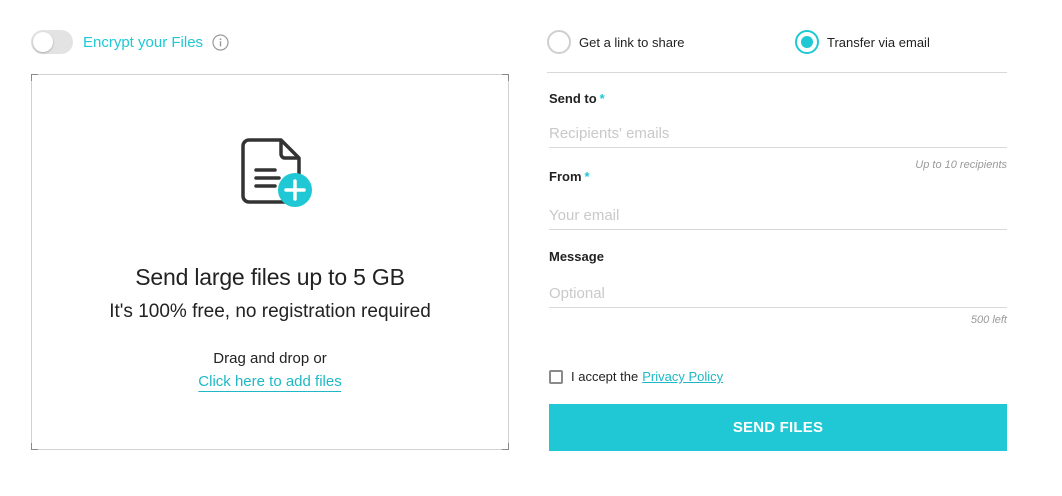 The image size is (1062, 496). Describe the element at coordinates (270, 358) in the screenshot. I see `dropzone-hint: Drag and drop or` at that location.